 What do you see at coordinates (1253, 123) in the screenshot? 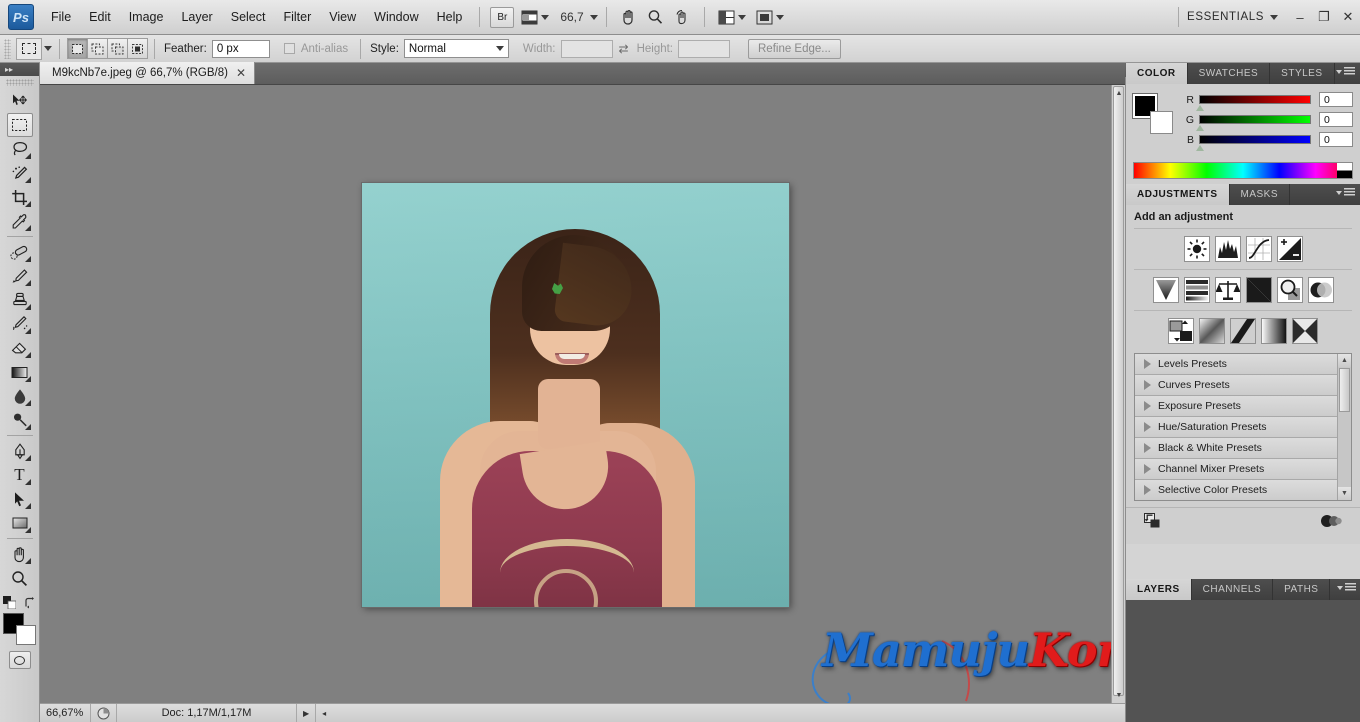
I see `slider-track-g` at bounding box center [1253, 123].